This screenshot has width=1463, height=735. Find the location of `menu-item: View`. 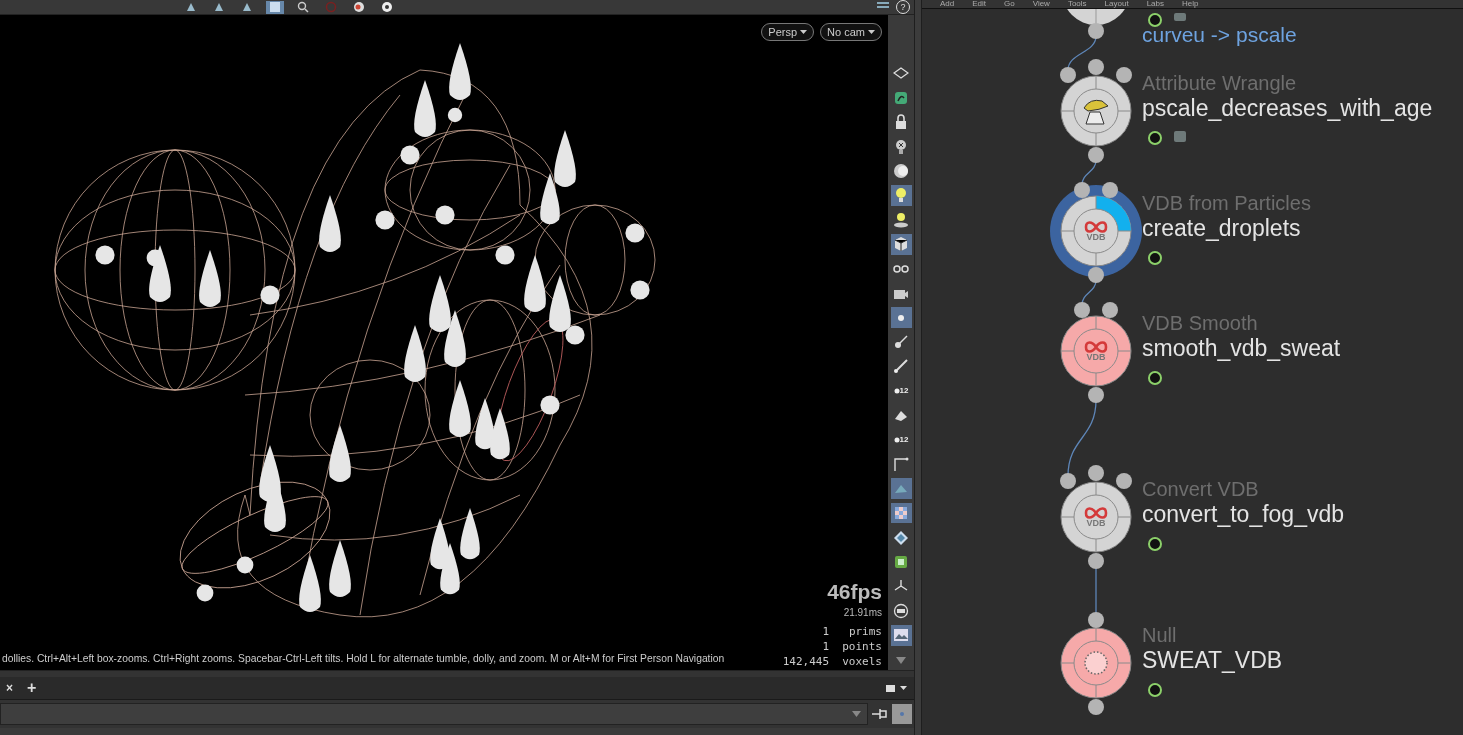

menu-item: View is located at coordinates (1041, 4).